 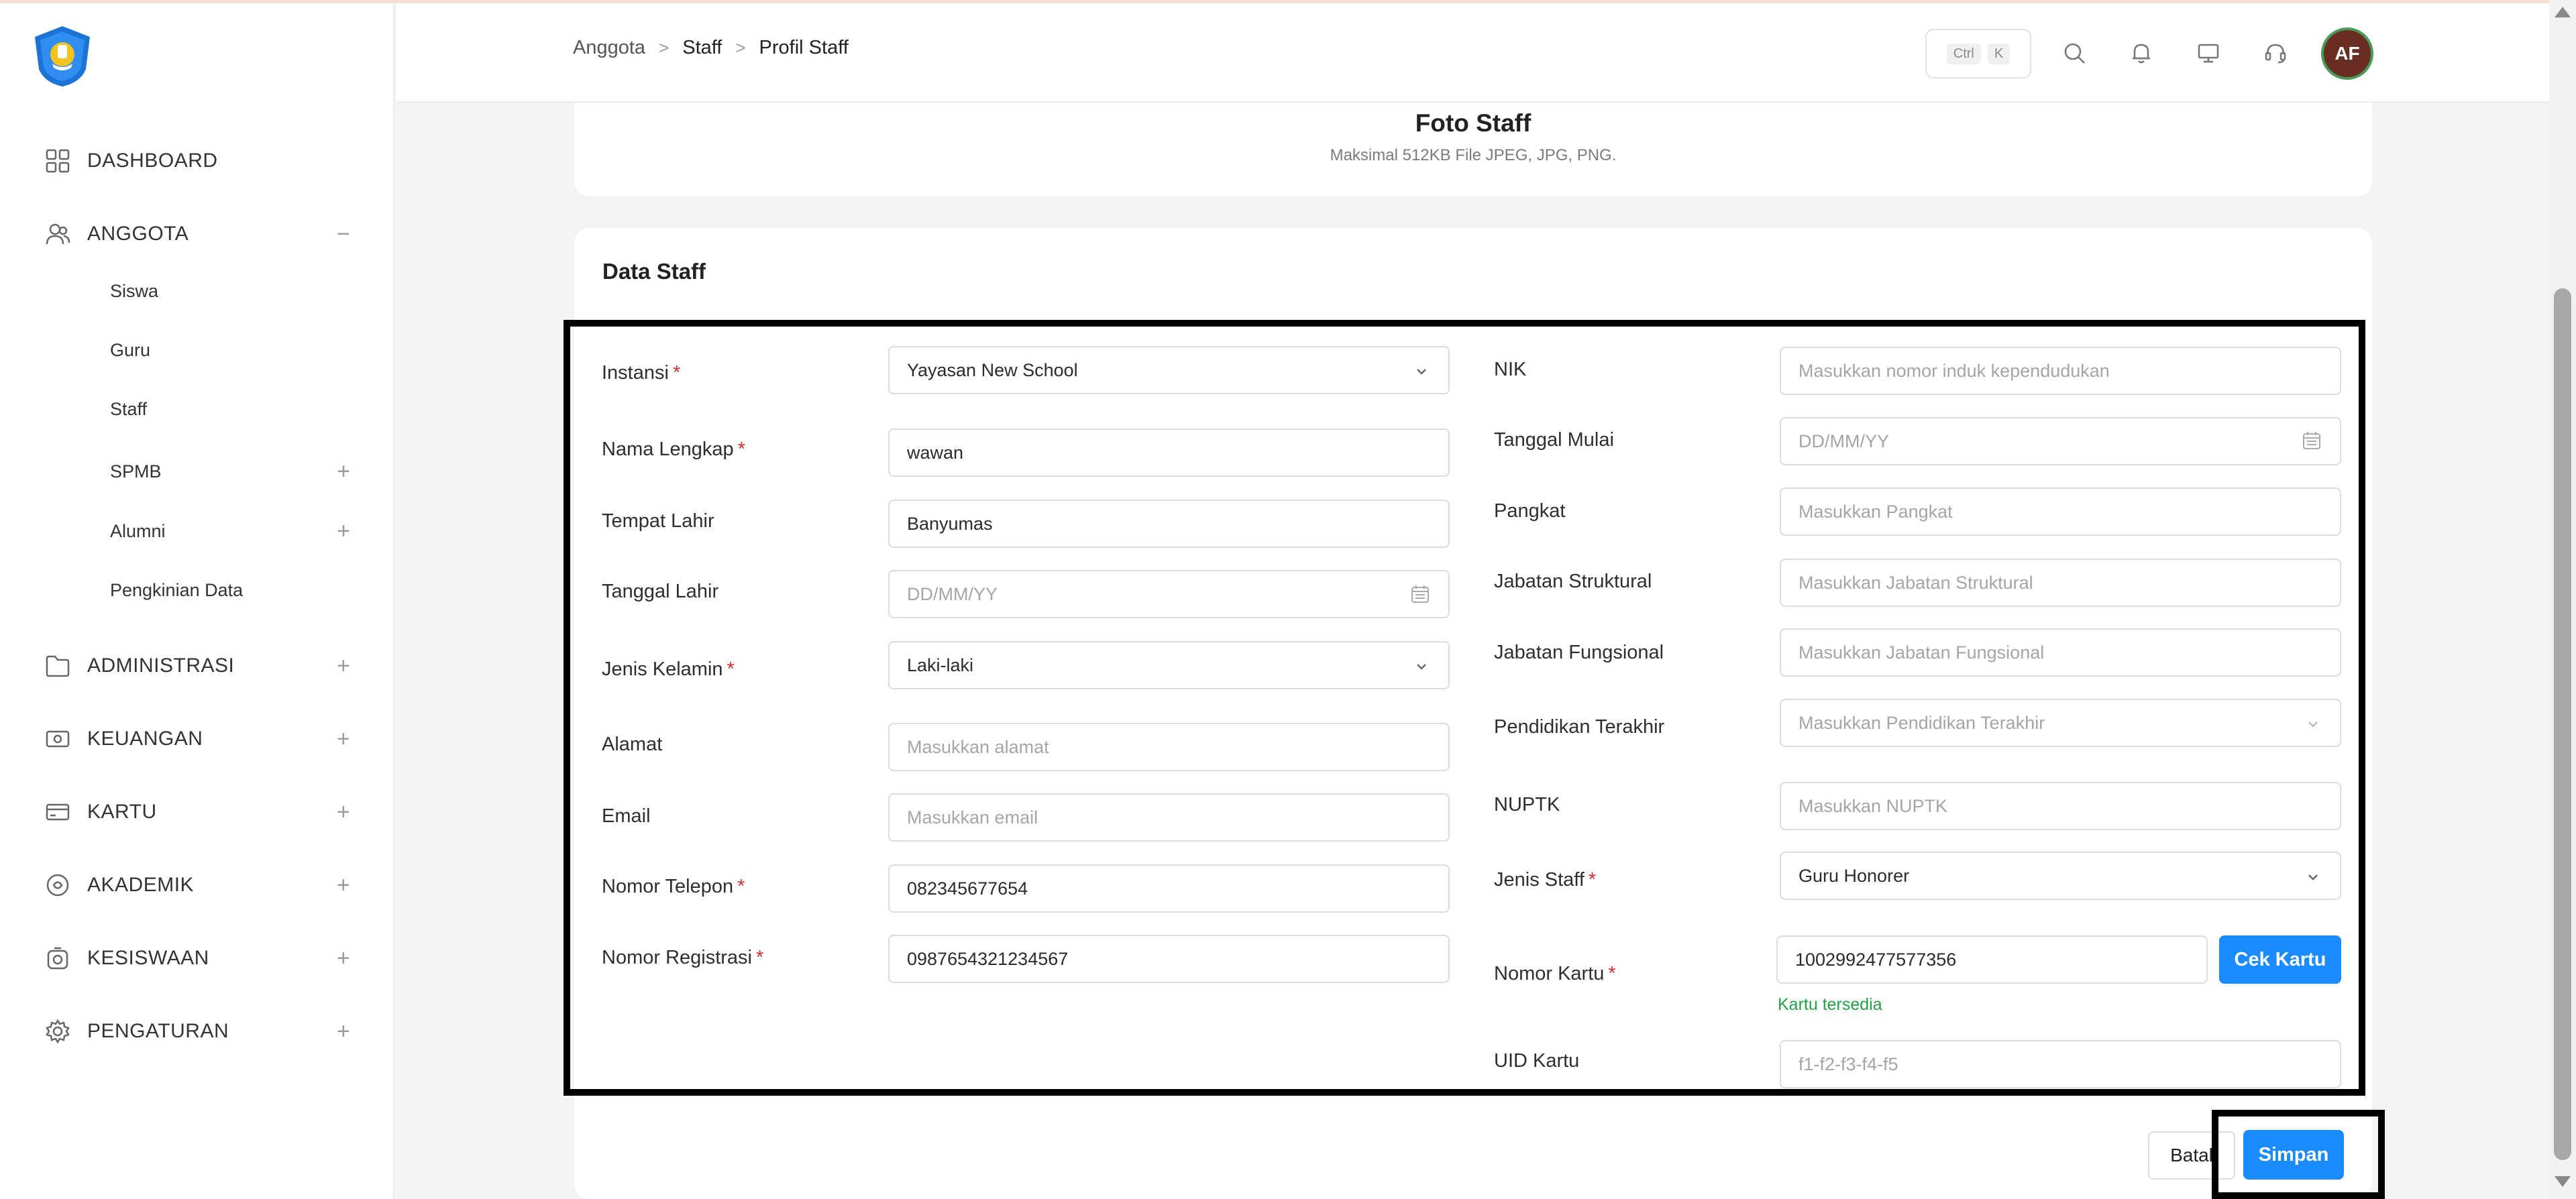 I want to click on tut-wuri-handayani-logo, so click(x=62, y=57).